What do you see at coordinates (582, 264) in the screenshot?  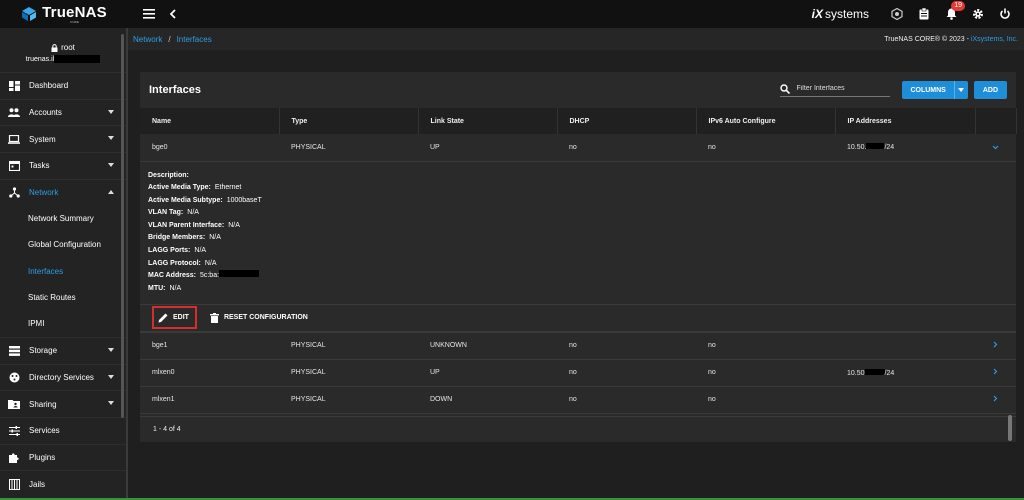 I see `detail-lagg-protocol: LAGG Protocol: N/A` at bounding box center [582, 264].